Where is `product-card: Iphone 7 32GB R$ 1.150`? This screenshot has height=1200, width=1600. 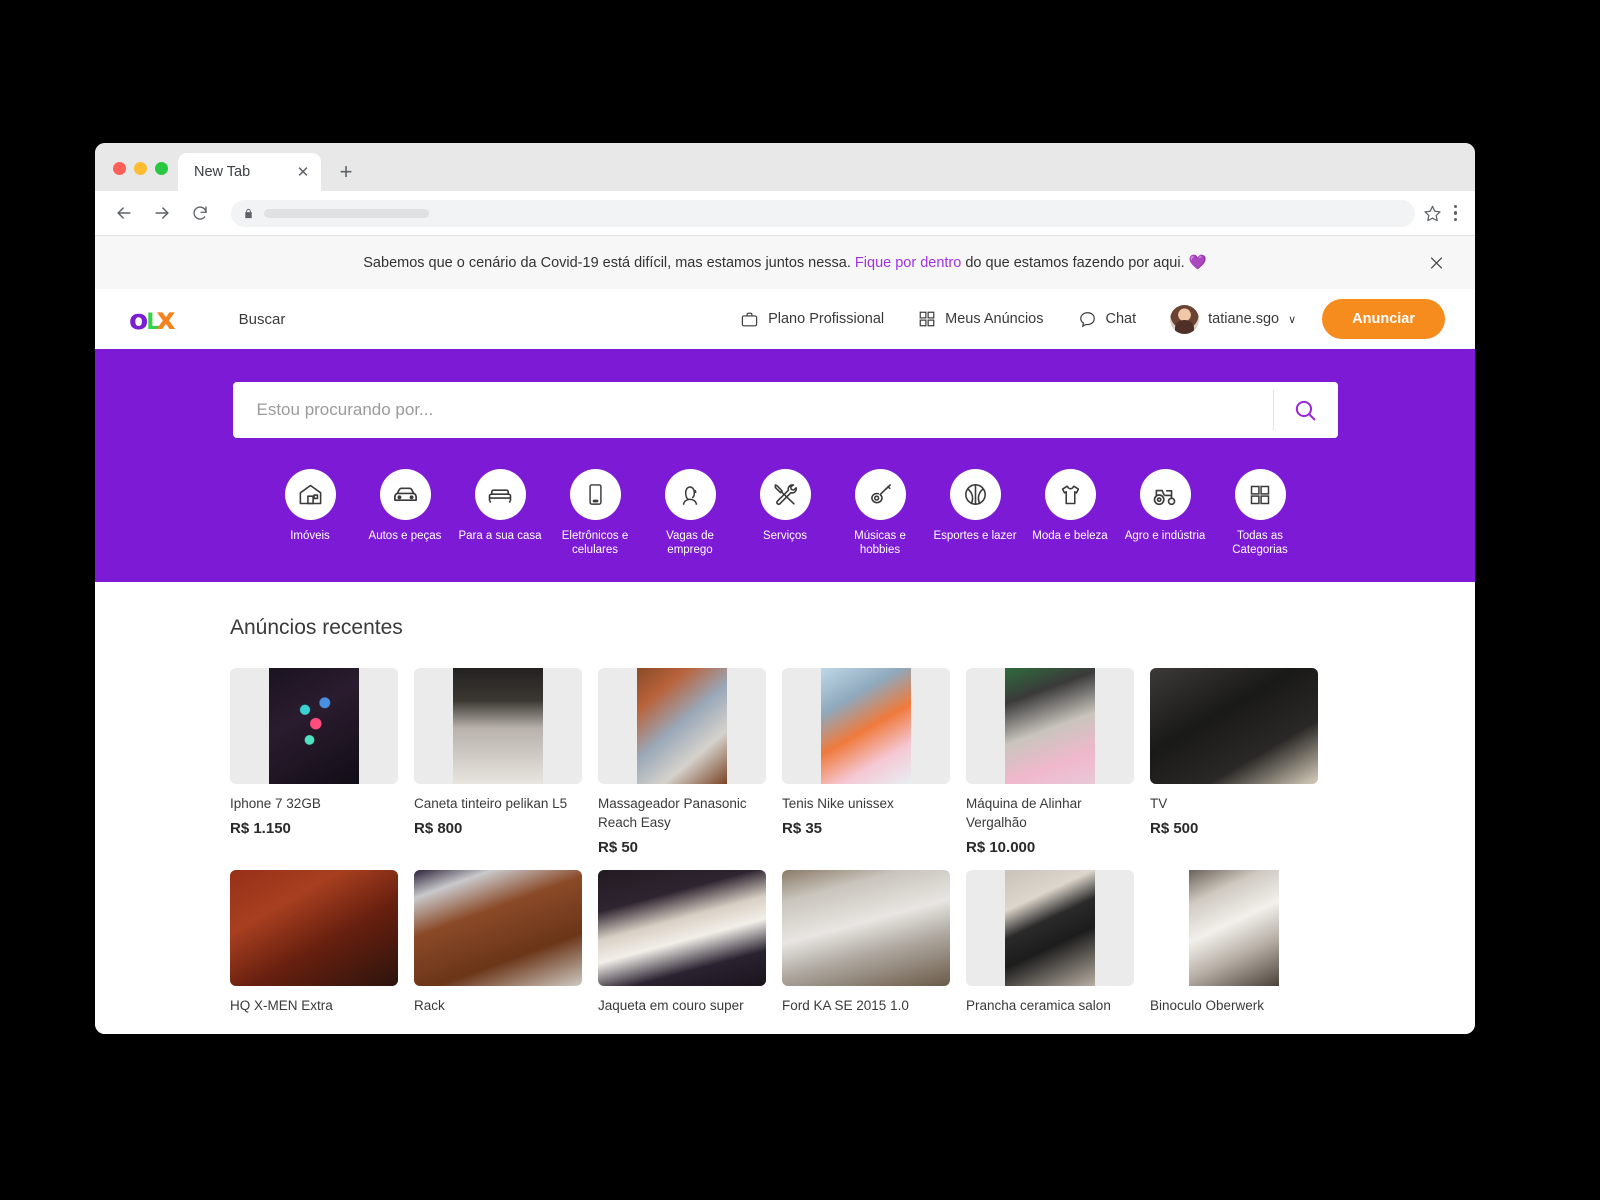 product-card: Iphone 7 32GB R$ 1.150 is located at coordinates (314, 761).